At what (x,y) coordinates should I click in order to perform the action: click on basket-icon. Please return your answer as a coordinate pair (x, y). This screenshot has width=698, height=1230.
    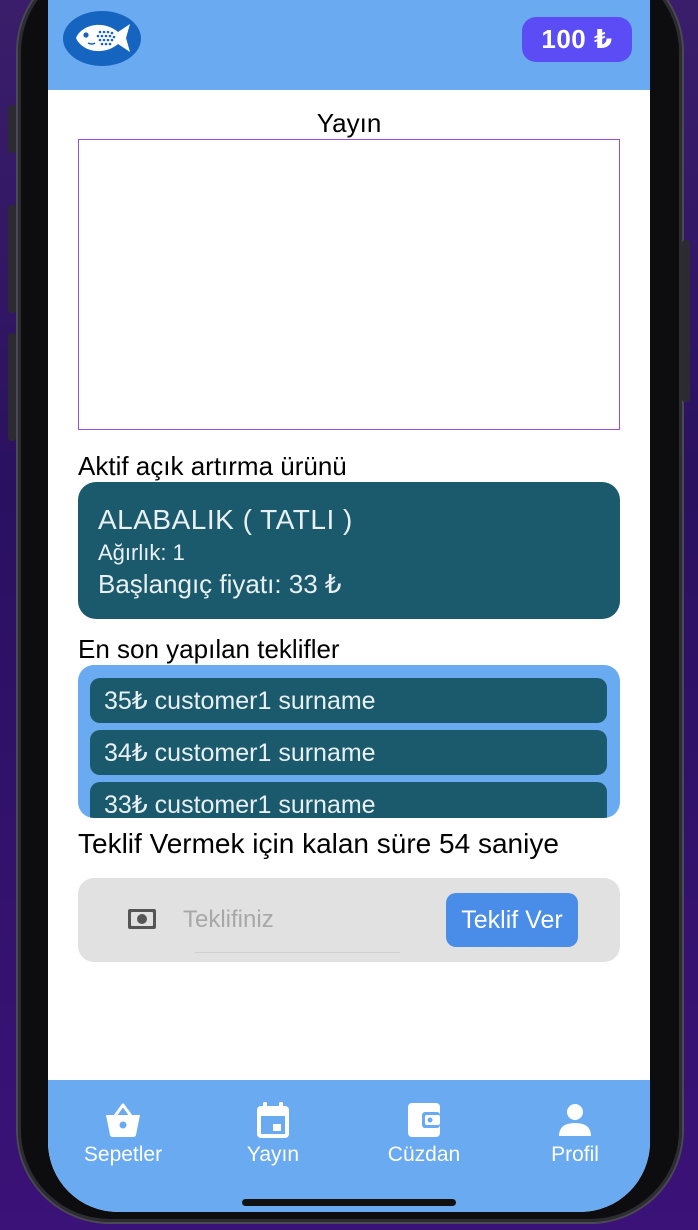
    Looking at the image, I should click on (123, 1120).